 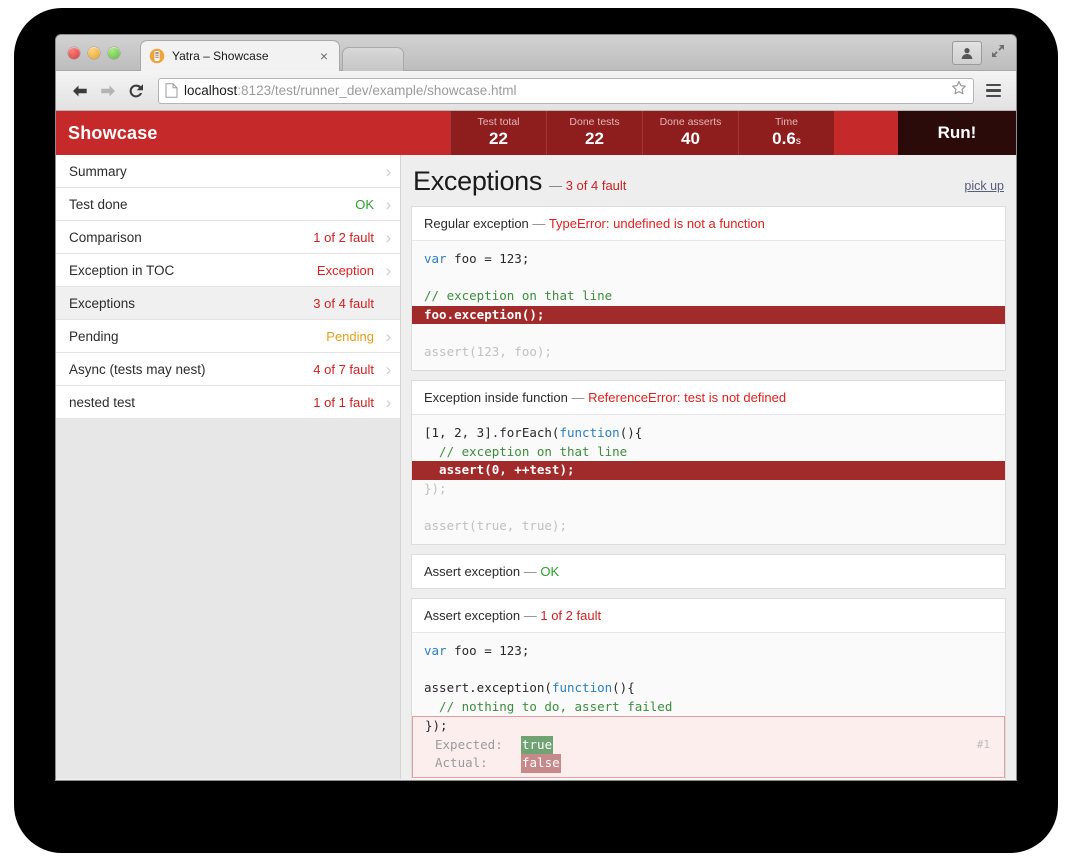 I want to click on sidebar-item-nested-test: nested test 1 of 1 fault ›, so click(x=228, y=402).